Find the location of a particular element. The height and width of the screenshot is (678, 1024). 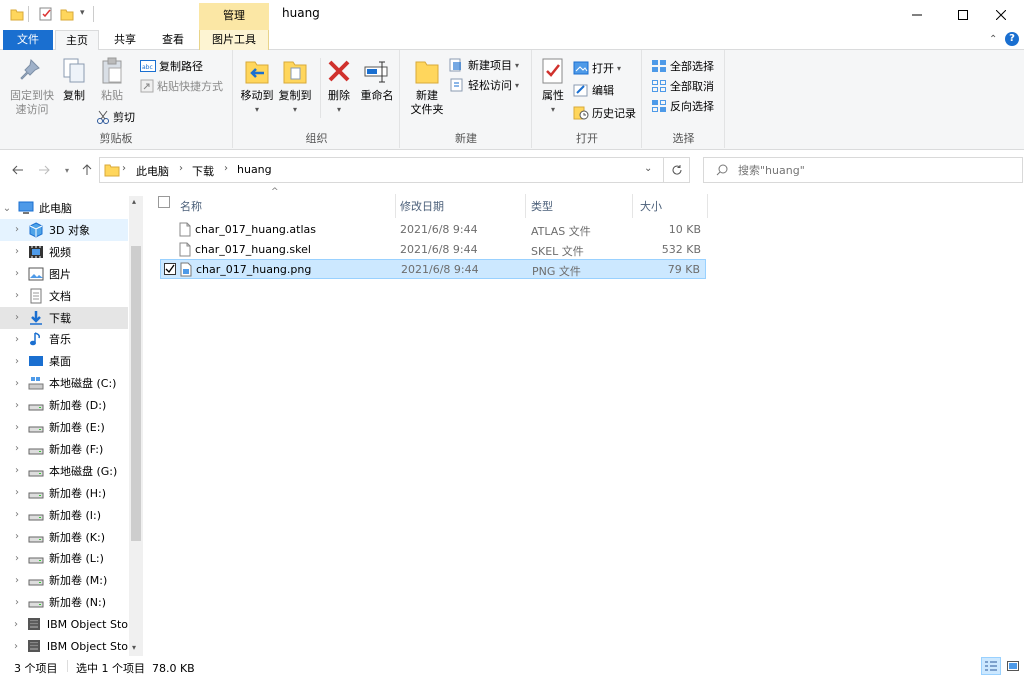

nav-item: › 新加卷 (D:) is located at coordinates (64, 405).